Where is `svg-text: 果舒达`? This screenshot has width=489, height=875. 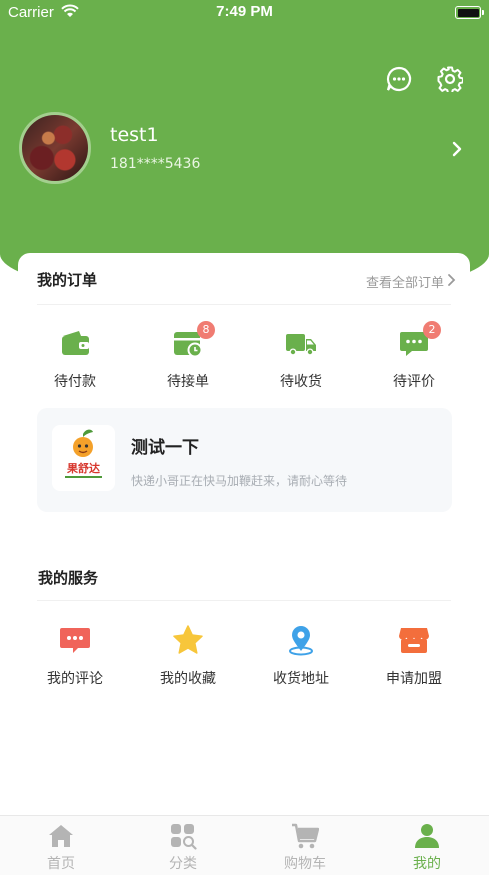
svg-text: 果舒达 is located at coordinates (83, 468).